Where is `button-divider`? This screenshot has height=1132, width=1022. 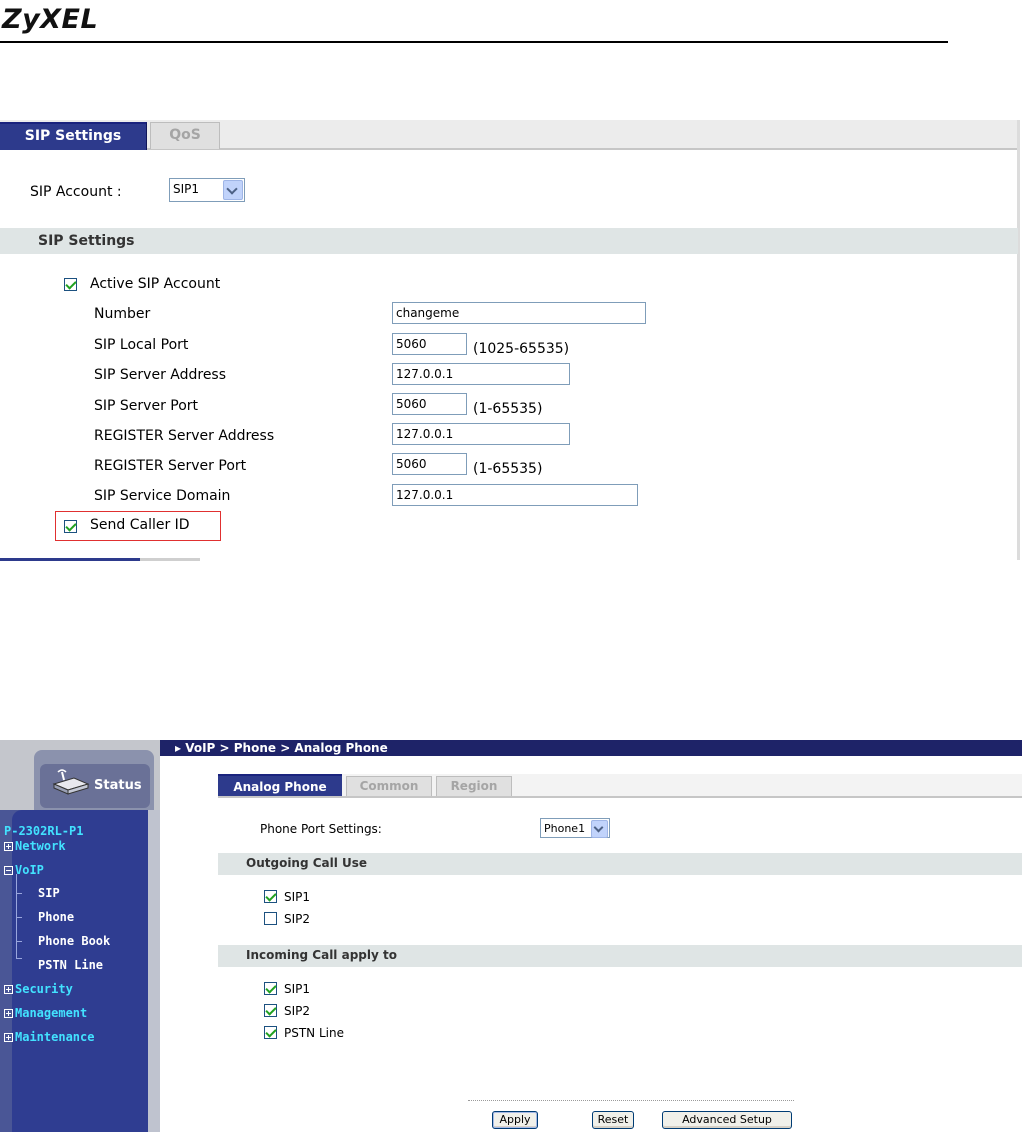 button-divider is located at coordinates (631, 1100).